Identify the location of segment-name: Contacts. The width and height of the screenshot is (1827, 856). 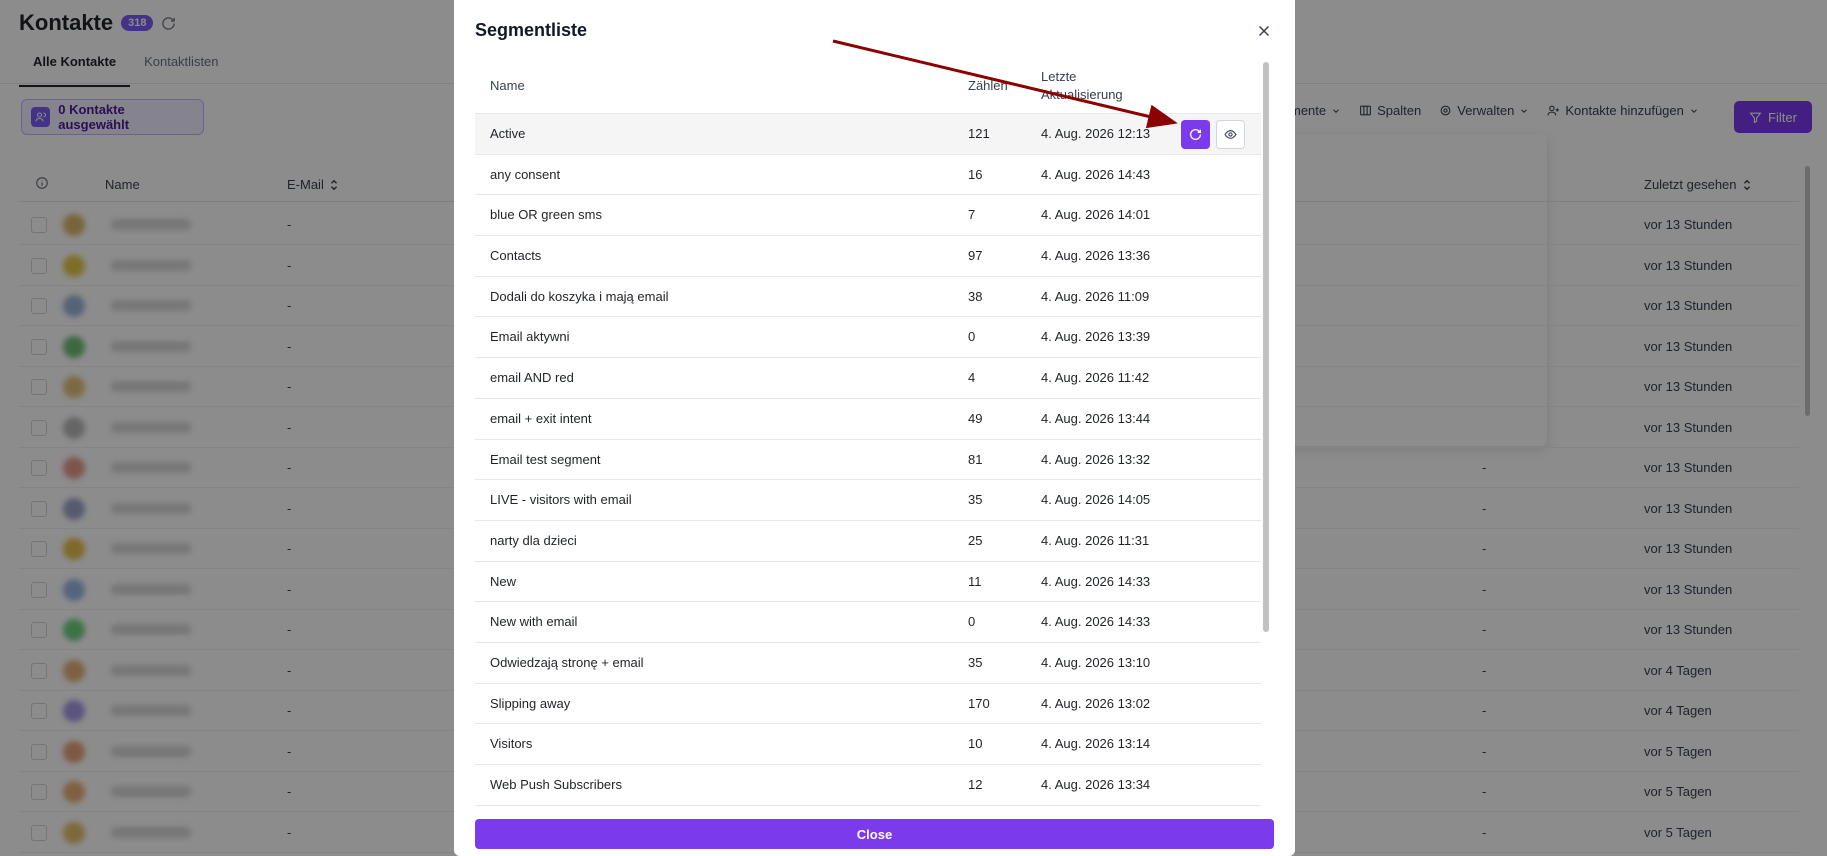
(516, 256).